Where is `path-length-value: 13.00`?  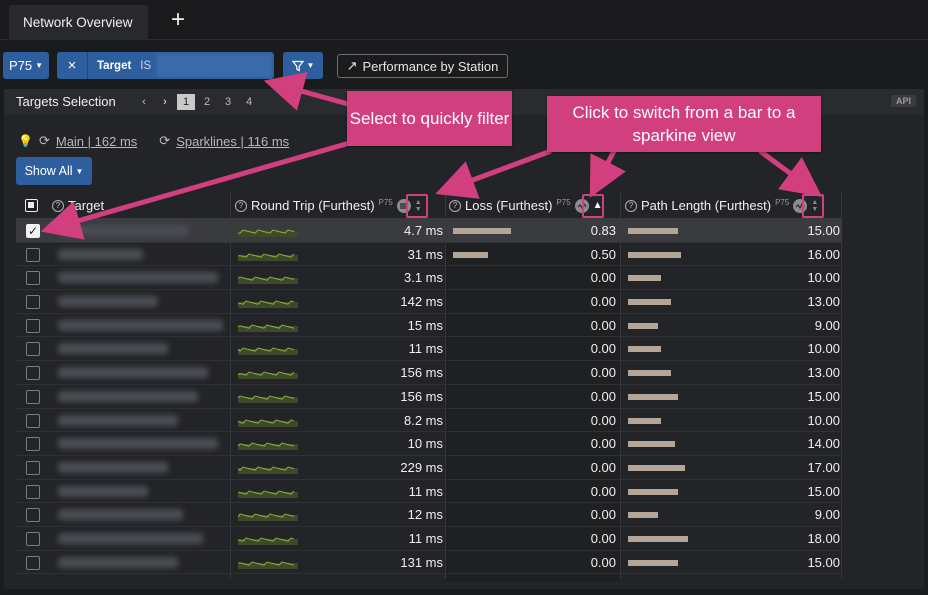
path-length-value: 13.00 is located at coordinates (823, 302).